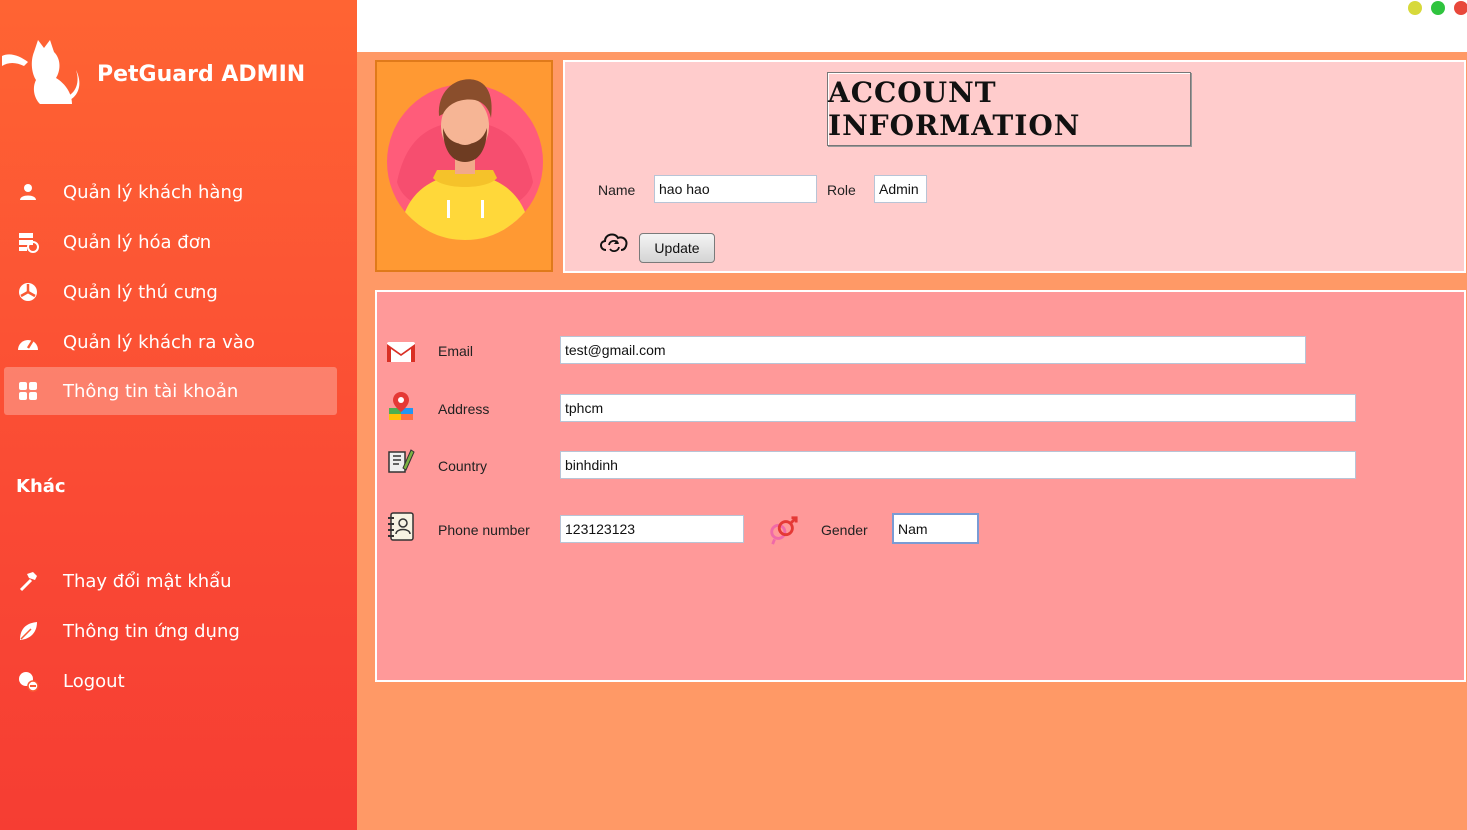  What do you see at coordinates (463, 466) in the screenshot?
I see `country-label: Country` at bounding box center [463, 466].